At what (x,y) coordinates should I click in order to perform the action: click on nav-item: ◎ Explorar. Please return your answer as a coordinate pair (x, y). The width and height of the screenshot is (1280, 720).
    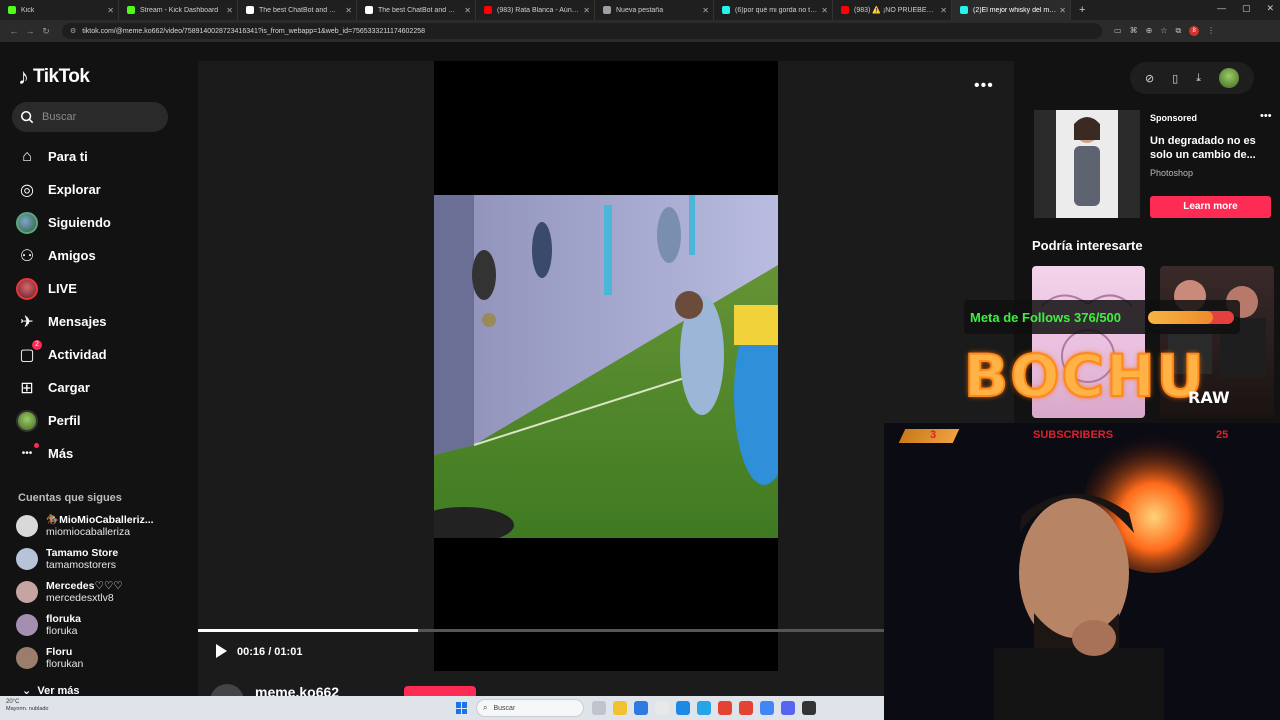
    Looking at the image, I should click on (62, 189).